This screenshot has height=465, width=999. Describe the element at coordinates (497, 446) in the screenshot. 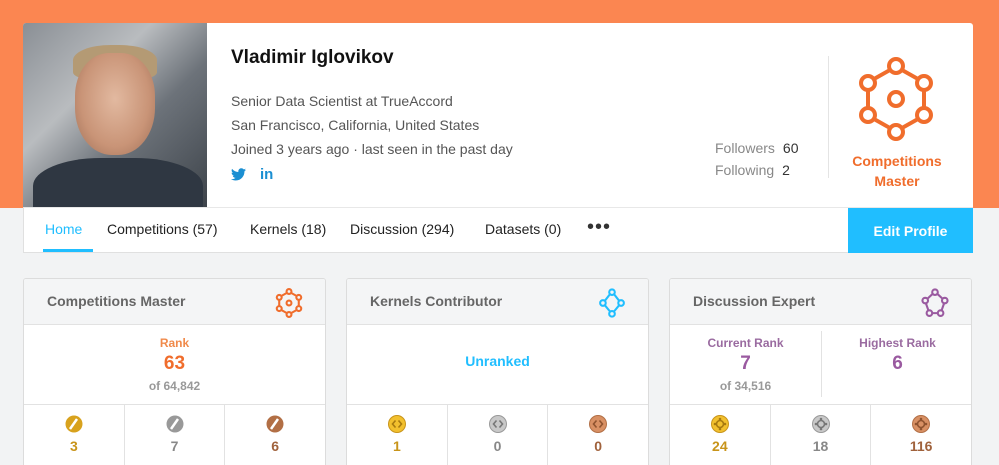

I see `silver-count: 0` at that location.